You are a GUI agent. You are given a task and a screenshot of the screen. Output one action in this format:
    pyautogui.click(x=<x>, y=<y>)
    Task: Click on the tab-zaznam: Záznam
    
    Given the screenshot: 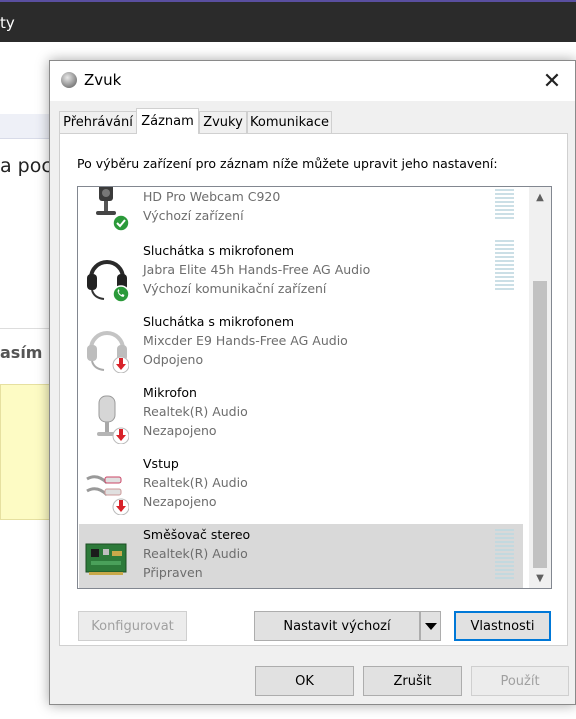 What is the action you would take?
    pyautogui.click(x=167, y=121)
    